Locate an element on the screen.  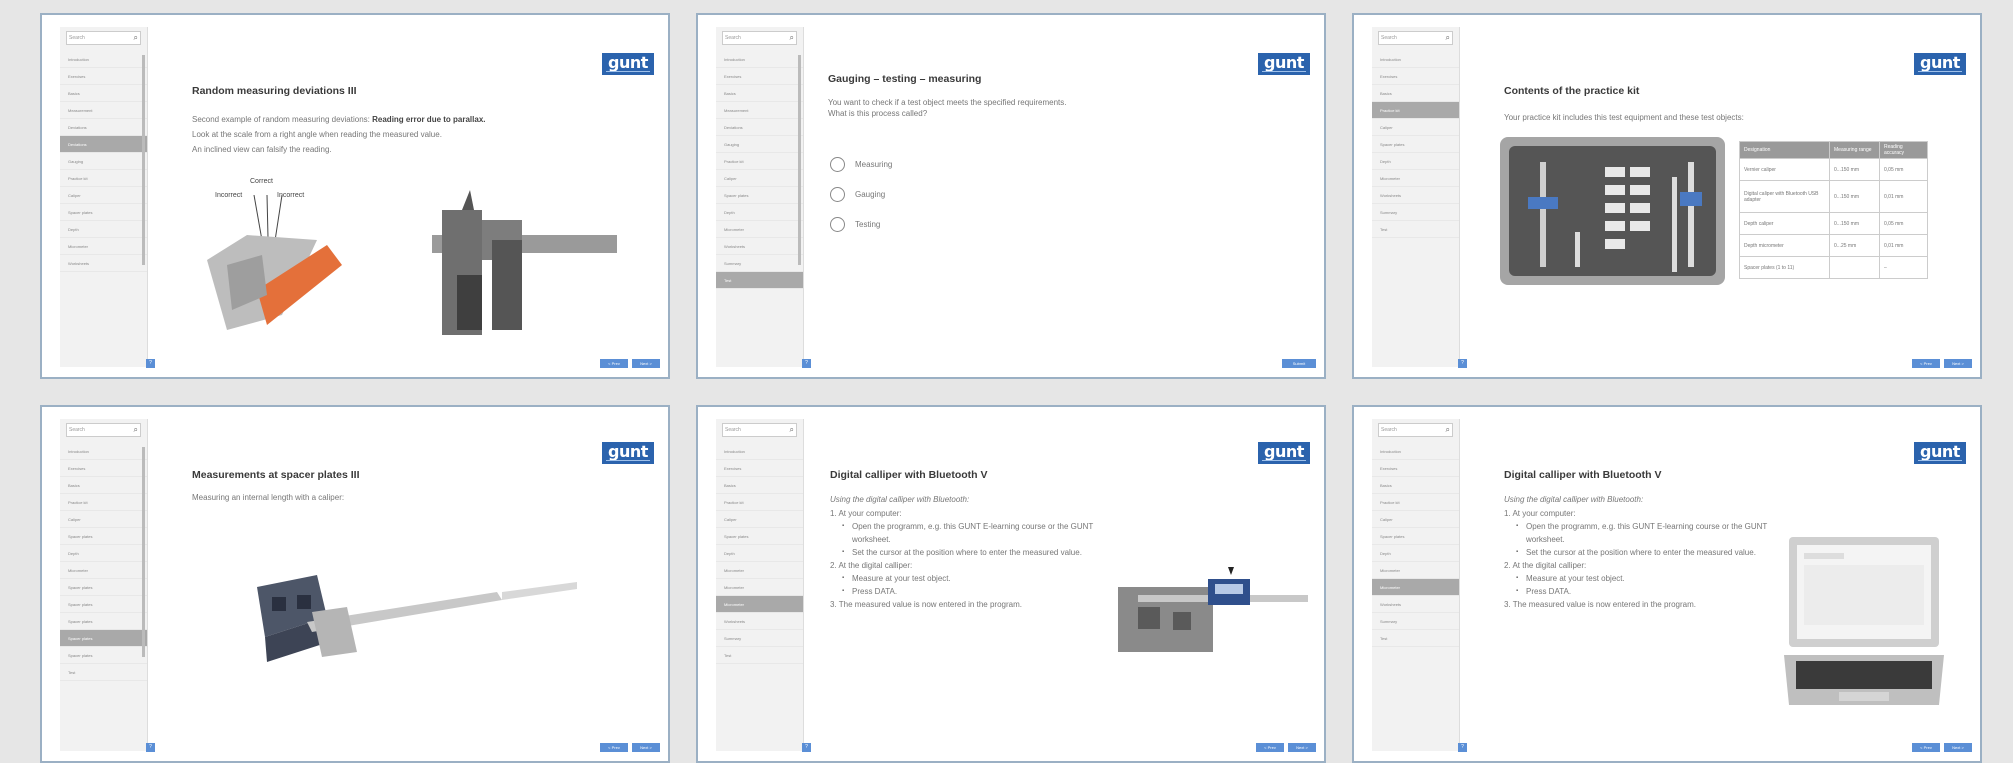
sidebar-item: Measurement is located at coordinates (759, 110).